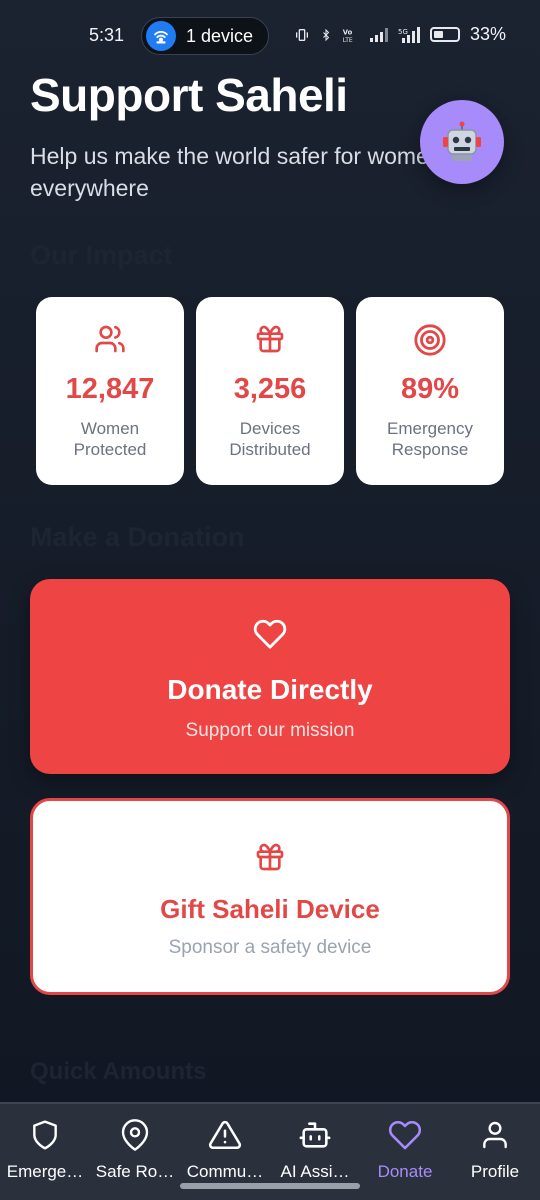  I want to click on stat-label: Devices Distributed, so click(270, 439).